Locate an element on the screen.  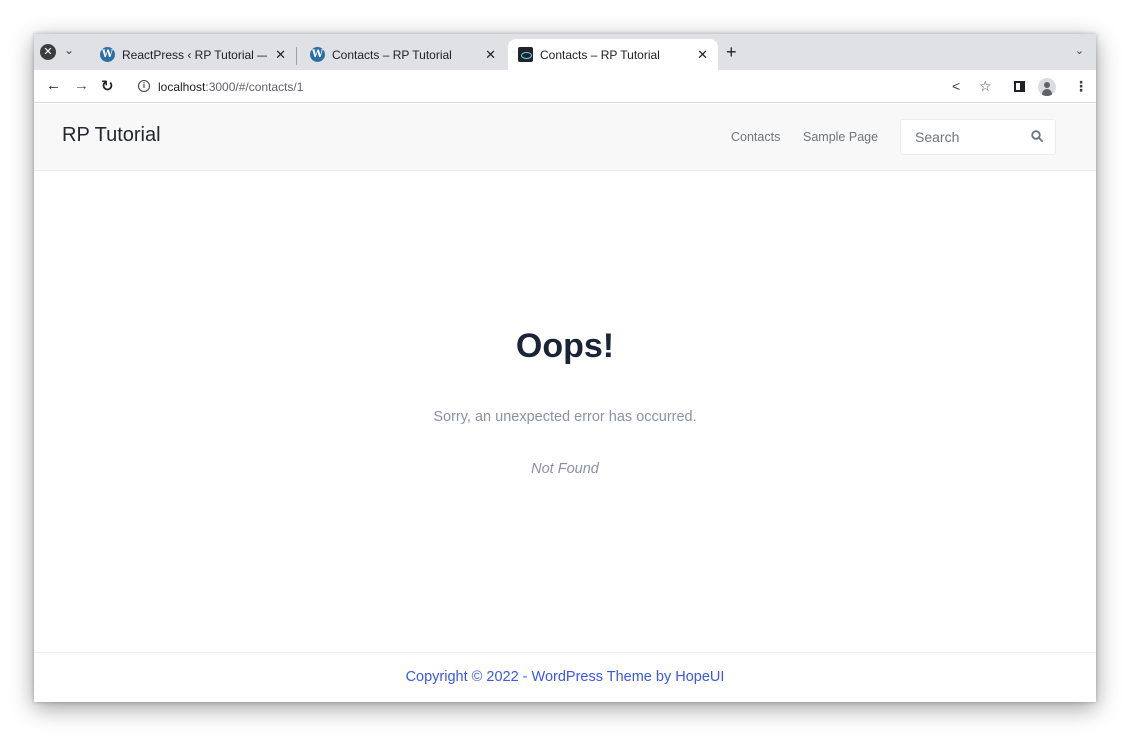
tab-contacts-active: Contacts – RP Tutorial ✕ is located at coordinates (613, 54).